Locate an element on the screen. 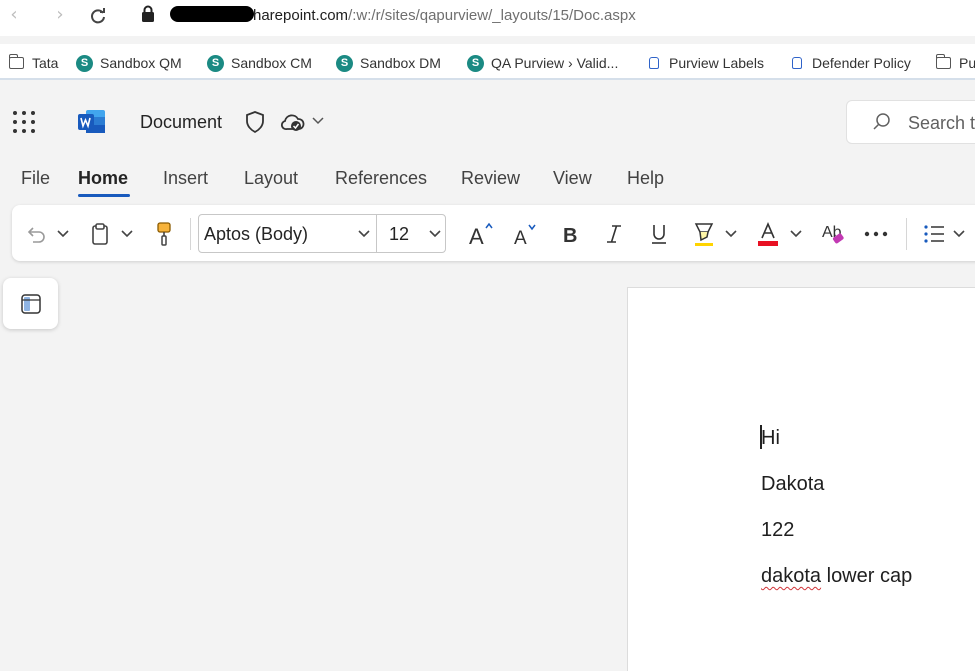  clear-formatting-button: Ab is located at coordinates (834, 234).